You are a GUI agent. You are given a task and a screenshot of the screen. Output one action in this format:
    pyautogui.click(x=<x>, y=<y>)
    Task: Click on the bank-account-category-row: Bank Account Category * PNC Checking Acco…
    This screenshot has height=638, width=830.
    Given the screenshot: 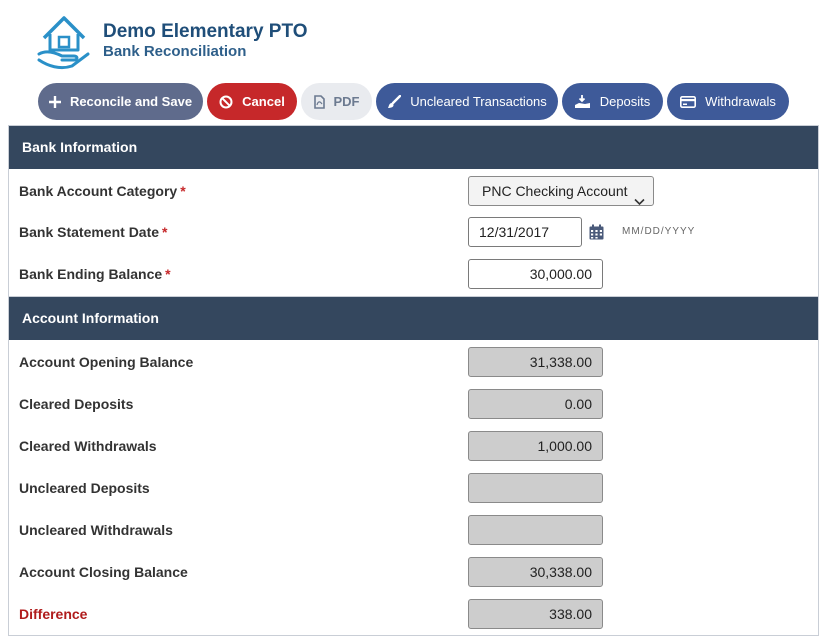 What is the action you would take?
    pyautogui.click(x=413, y=191)
    